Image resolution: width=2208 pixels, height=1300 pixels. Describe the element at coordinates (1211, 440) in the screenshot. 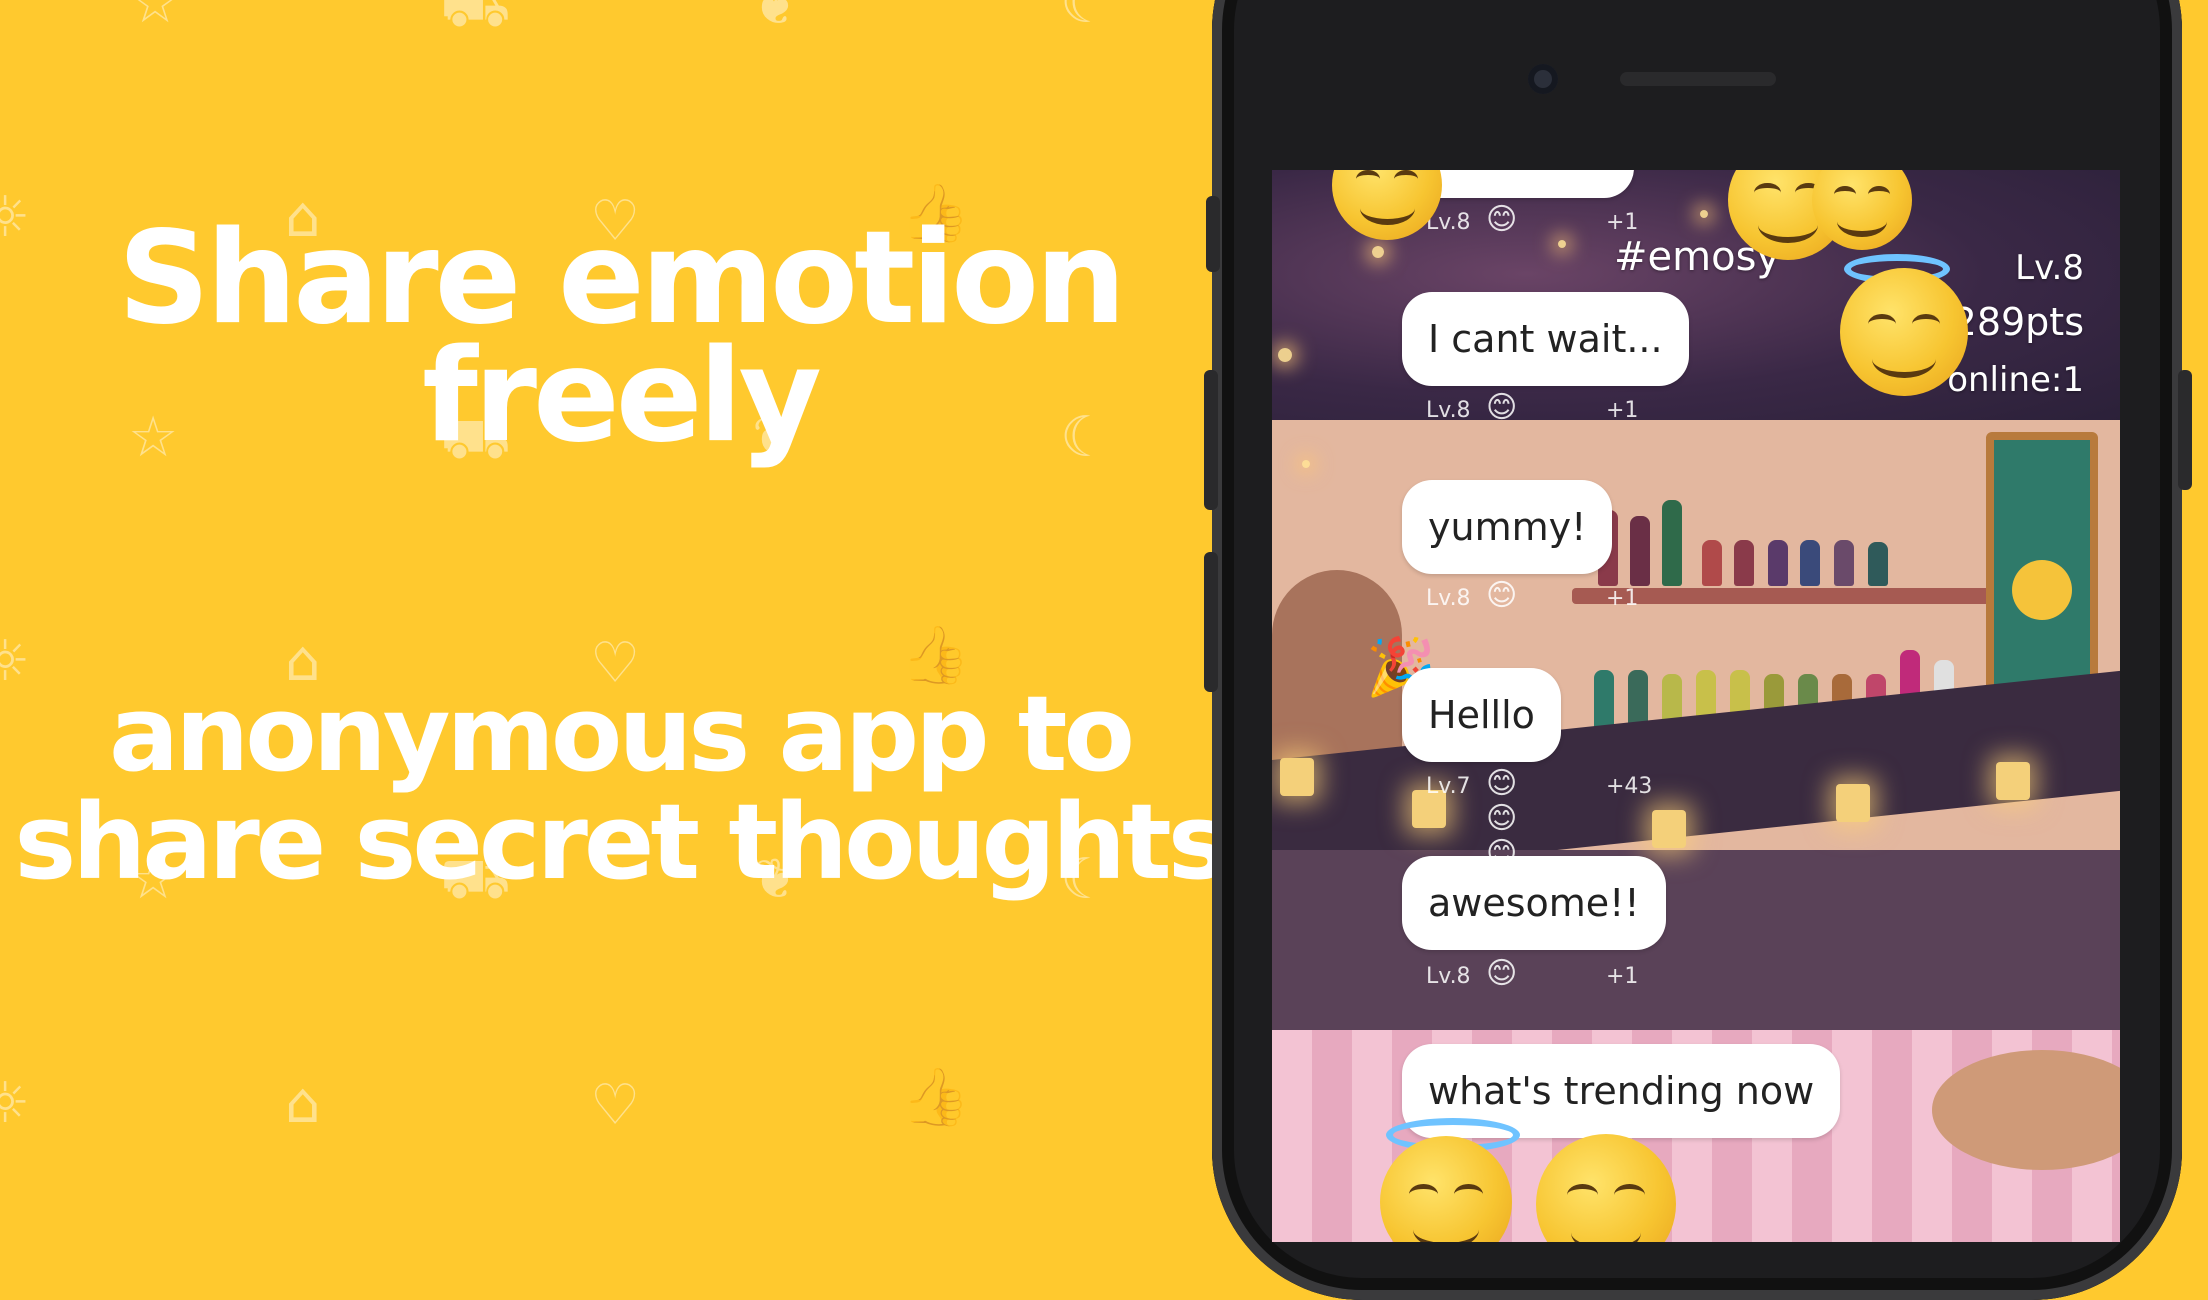

I see `volume-up-button` at that location.